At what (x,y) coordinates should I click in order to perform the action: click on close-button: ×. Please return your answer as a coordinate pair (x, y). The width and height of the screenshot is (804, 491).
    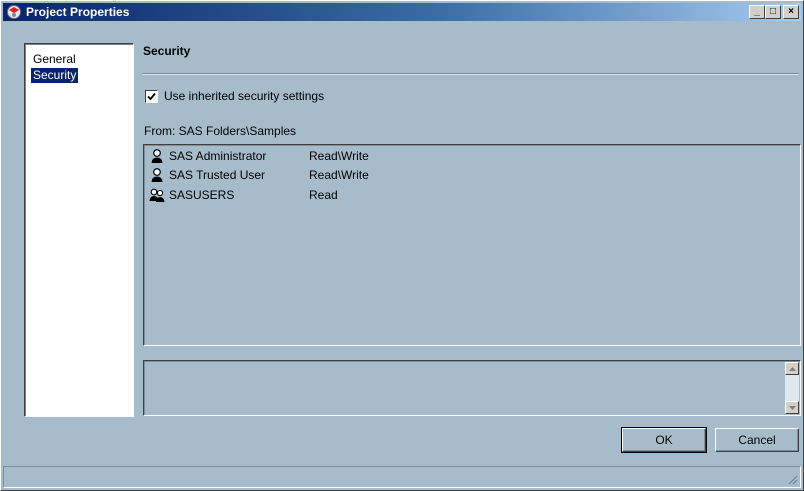
    Looking at the image, I should click on (791, 12).